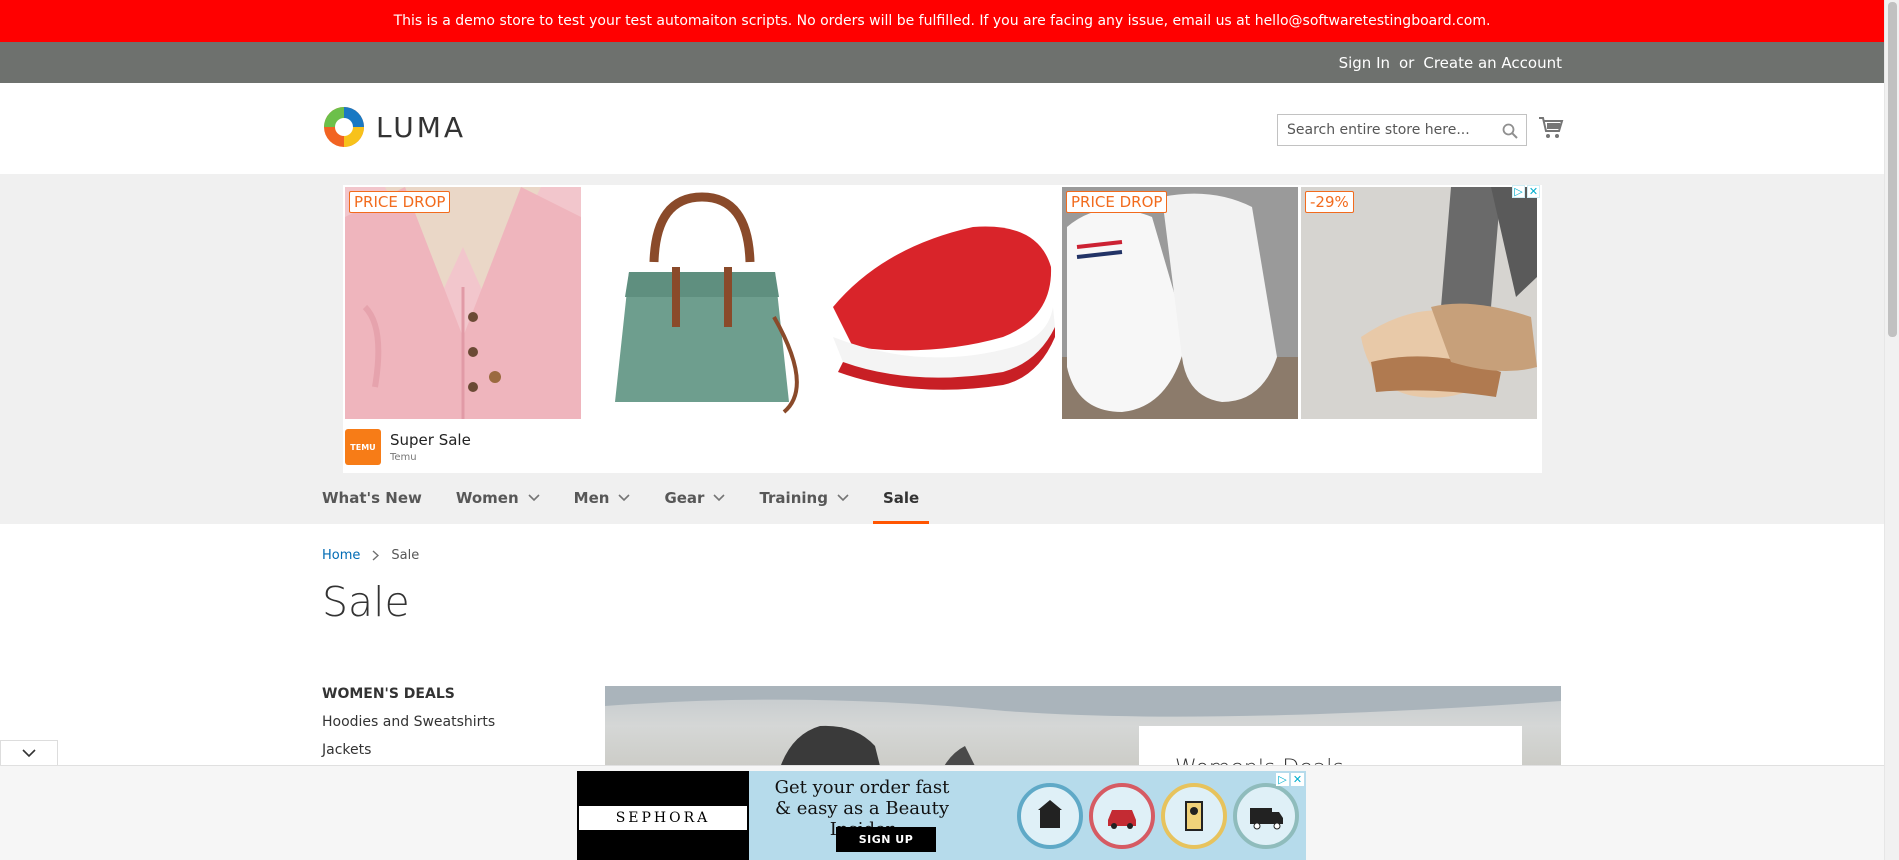  Describe the element at coordinates (376, 555) in the screenshot. I see `chevron-right-icon` at that location.